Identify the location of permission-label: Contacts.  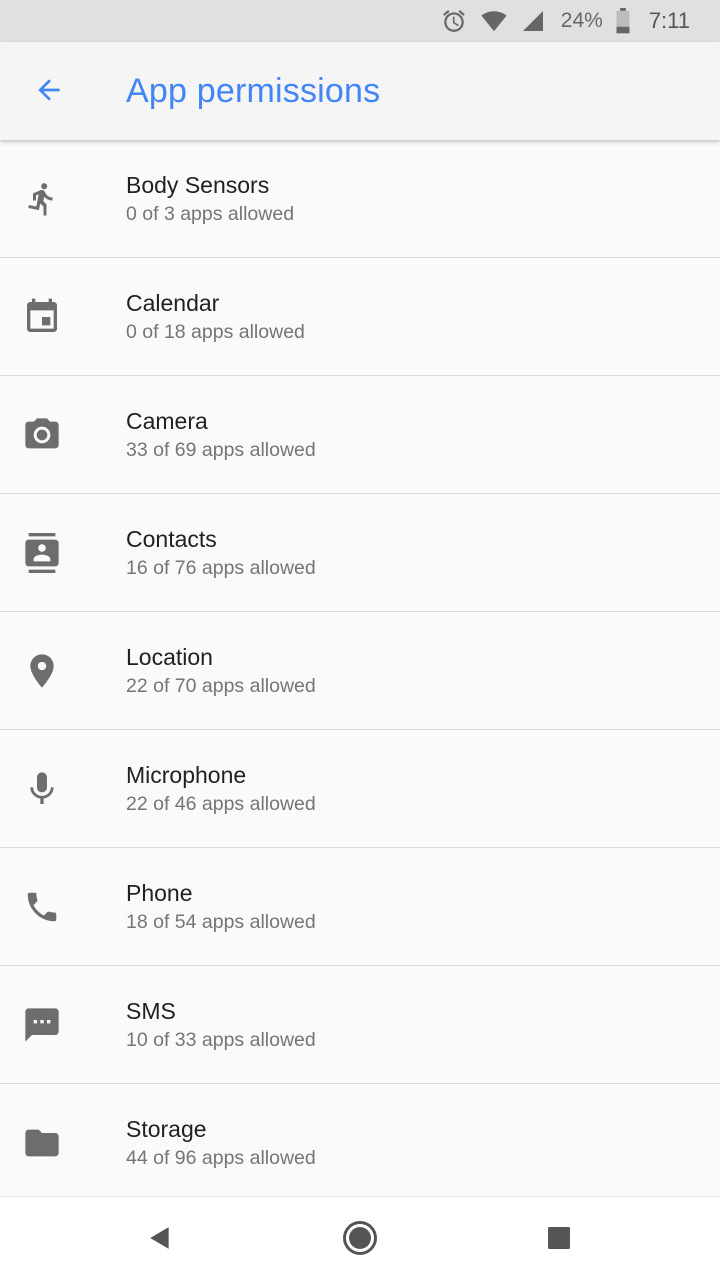
(171, 539).